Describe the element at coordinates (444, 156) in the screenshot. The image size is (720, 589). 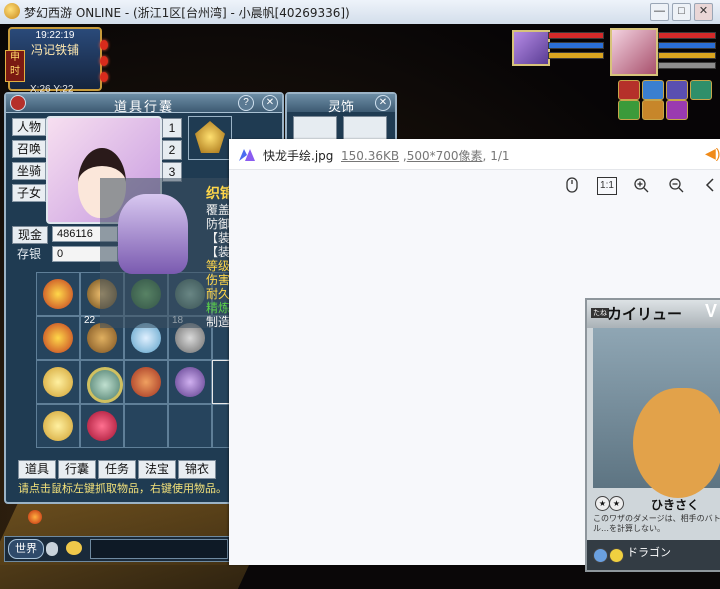
I see `viewer-dimensions: 500*700像素` at that location.